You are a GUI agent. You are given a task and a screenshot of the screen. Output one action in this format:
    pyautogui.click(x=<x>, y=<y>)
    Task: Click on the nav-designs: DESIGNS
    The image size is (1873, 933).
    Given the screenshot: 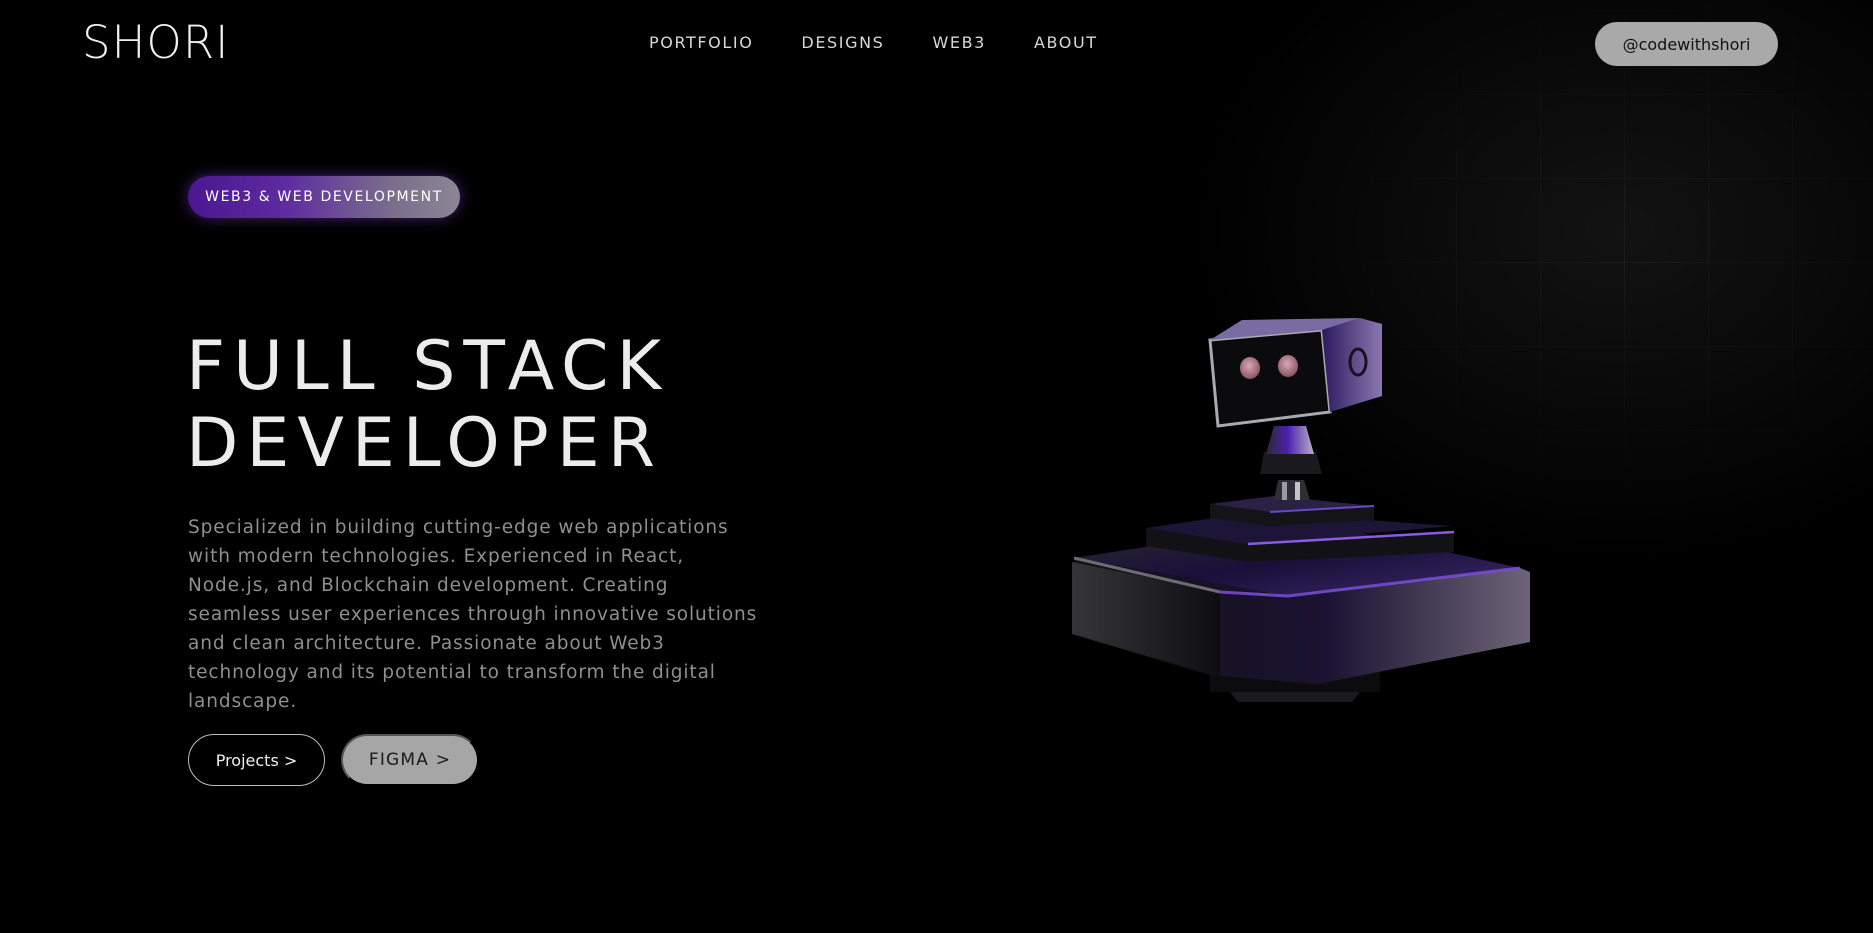 What is the action you would take?
    pyautogui.click(x=842, y=42)
    